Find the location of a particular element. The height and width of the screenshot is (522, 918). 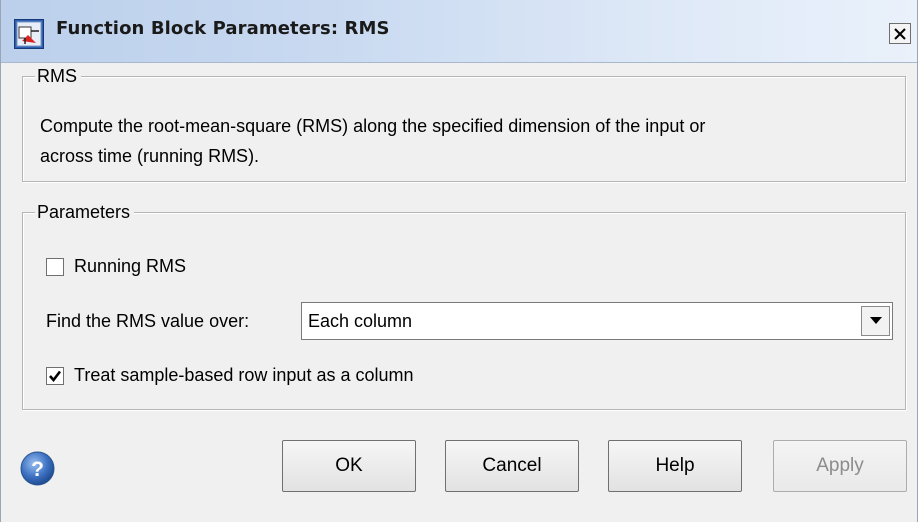

chevron-down-icon is located at coordinates (875, 320).